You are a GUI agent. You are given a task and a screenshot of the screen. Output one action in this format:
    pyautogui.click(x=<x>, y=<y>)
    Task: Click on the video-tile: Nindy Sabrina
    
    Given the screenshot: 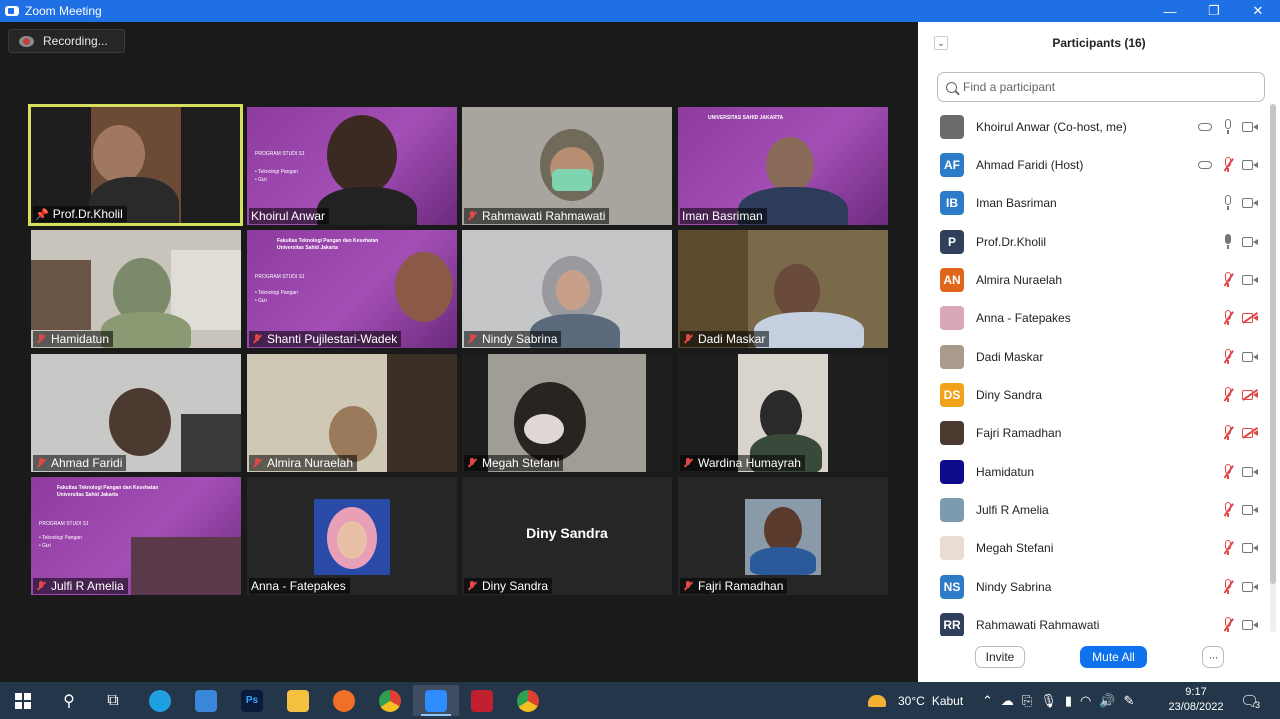 What is the action you would take?
    pyautogui.click(x=567, y=289)
    